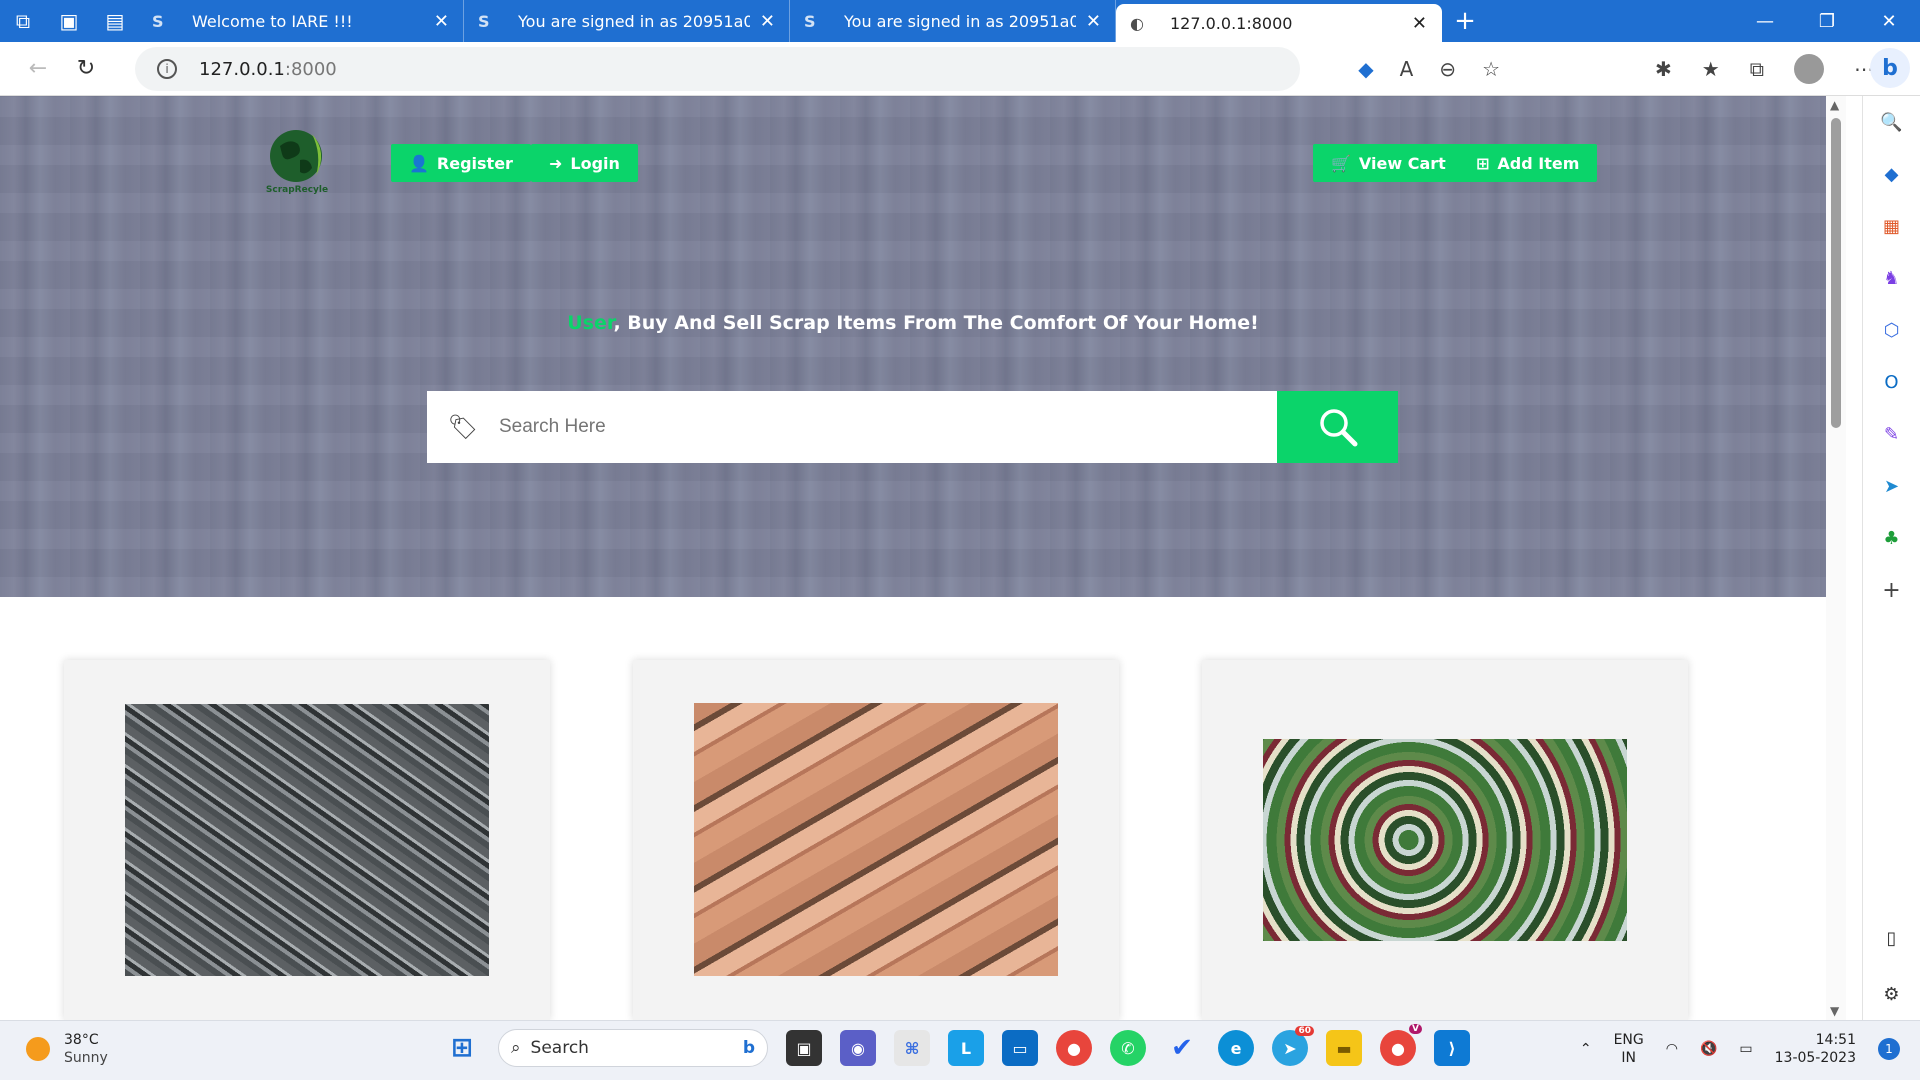 The width and height of the screenshot is (1920, 1080). I want to click on window-close-icon: ✕, so click(1889, 21).